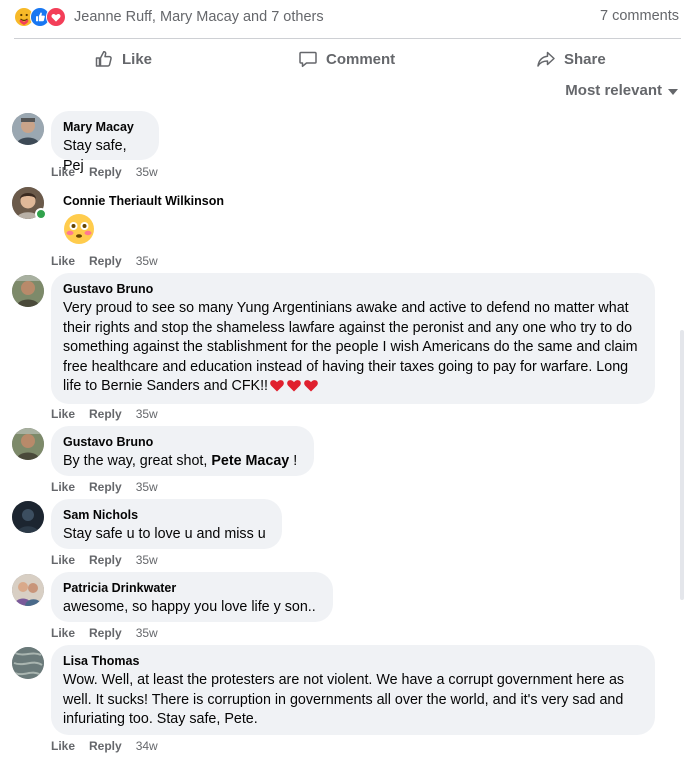 Image resolution: width=684 pixels, height=759 pixels. I want to click on share-arrow-icon, so click(546, 59).